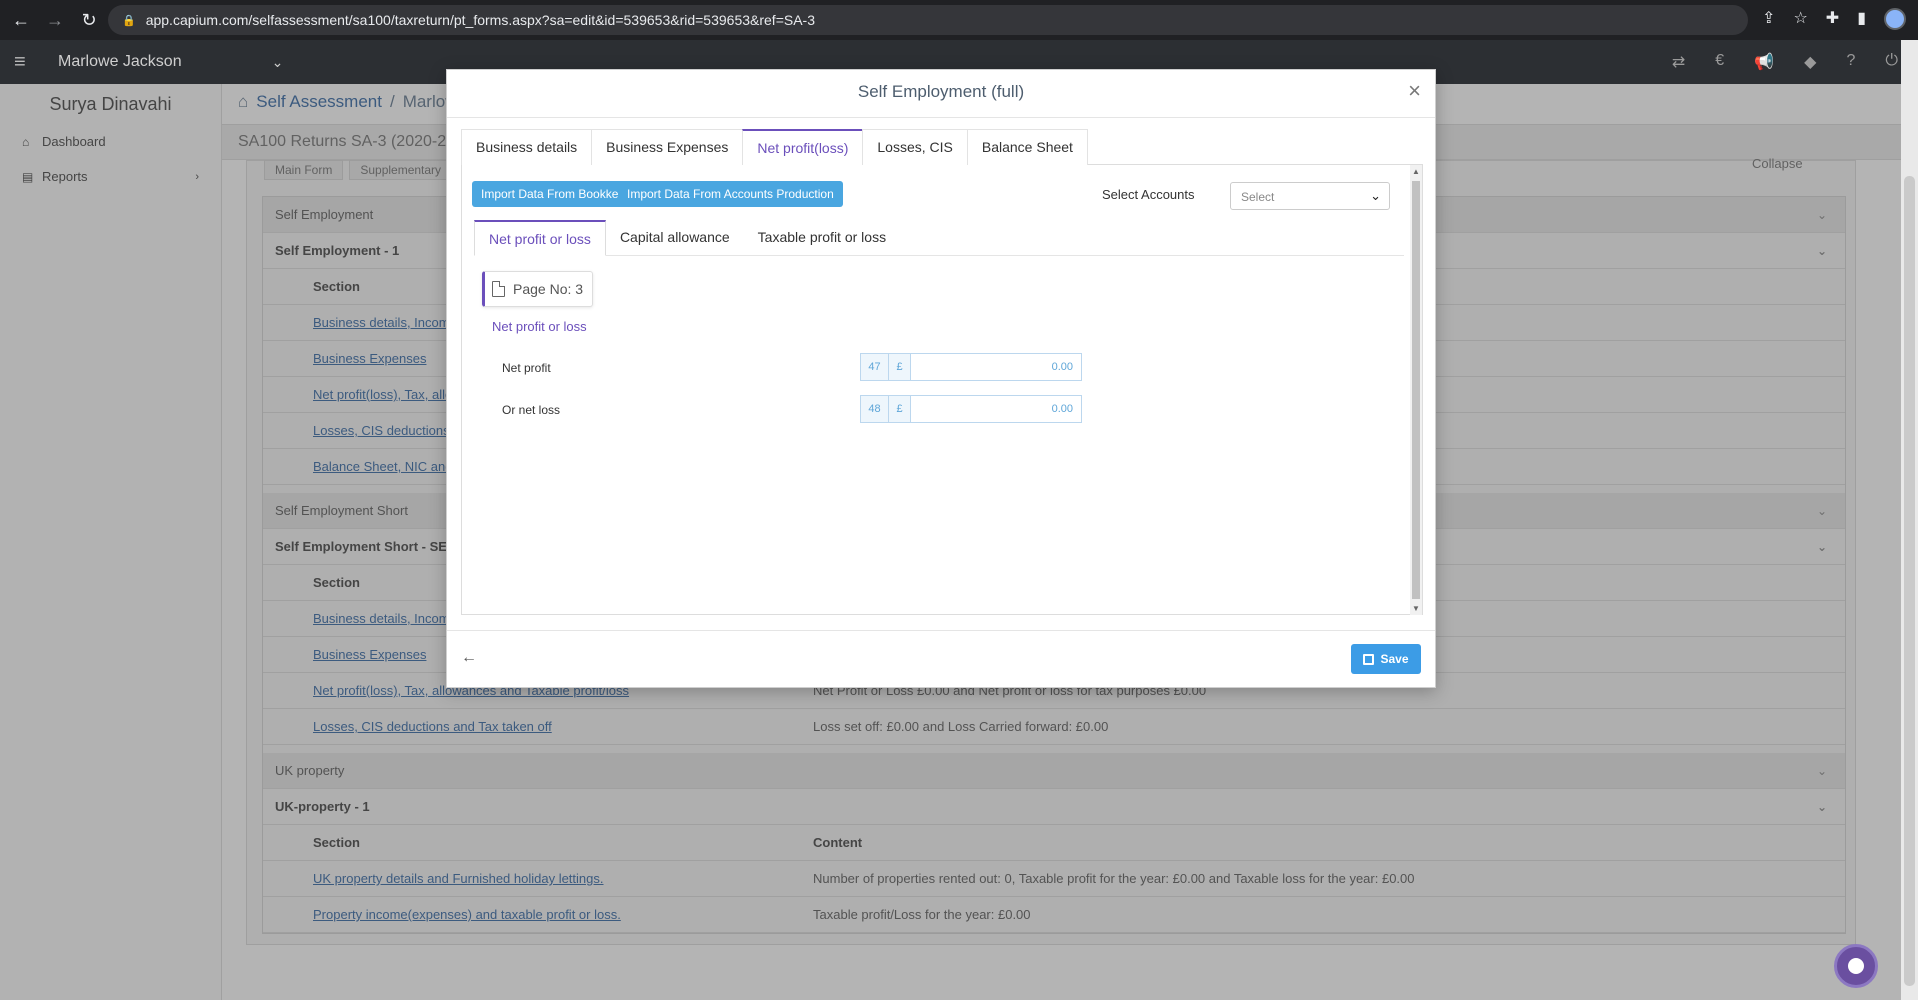 This screenshot has width=1918, height=1000. I want to click on profile-avatar, so click(1895, 19).